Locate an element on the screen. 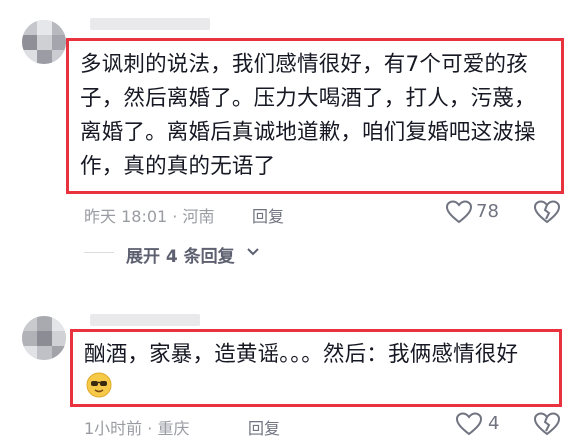 Image resolution: width=568 pixels, height=447 pixels. divider is located at coordinates (99, 252).